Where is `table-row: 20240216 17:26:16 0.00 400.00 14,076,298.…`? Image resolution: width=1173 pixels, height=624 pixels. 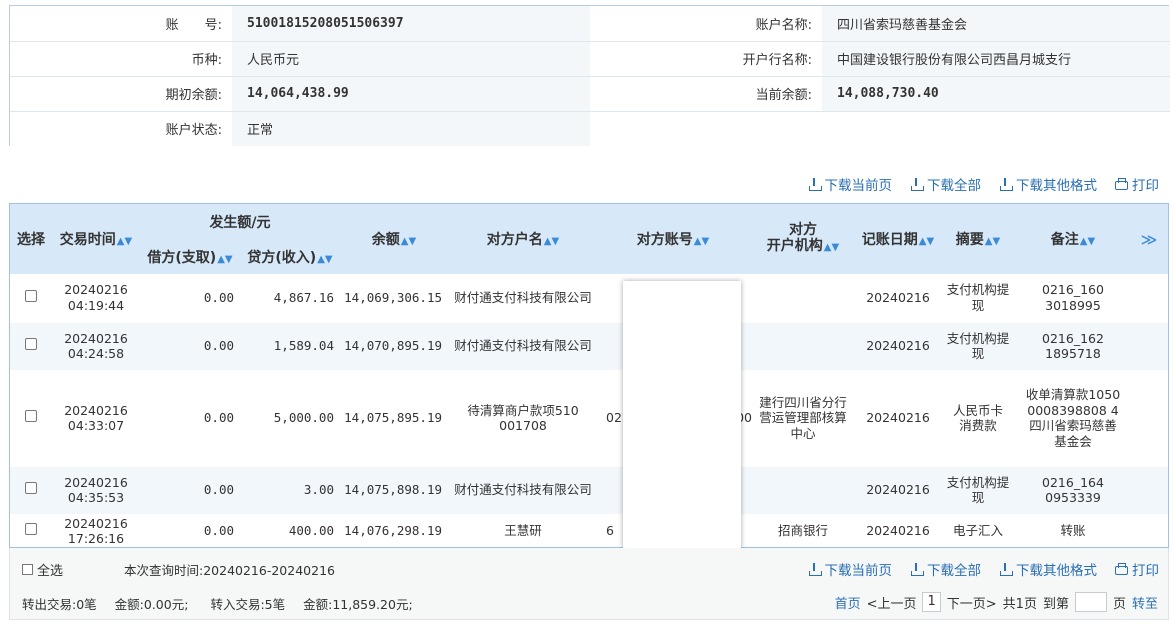 table-row: 20240216 17:26:16 0.00 400.00 14,076,298.… is located at coordinates (589, 530).